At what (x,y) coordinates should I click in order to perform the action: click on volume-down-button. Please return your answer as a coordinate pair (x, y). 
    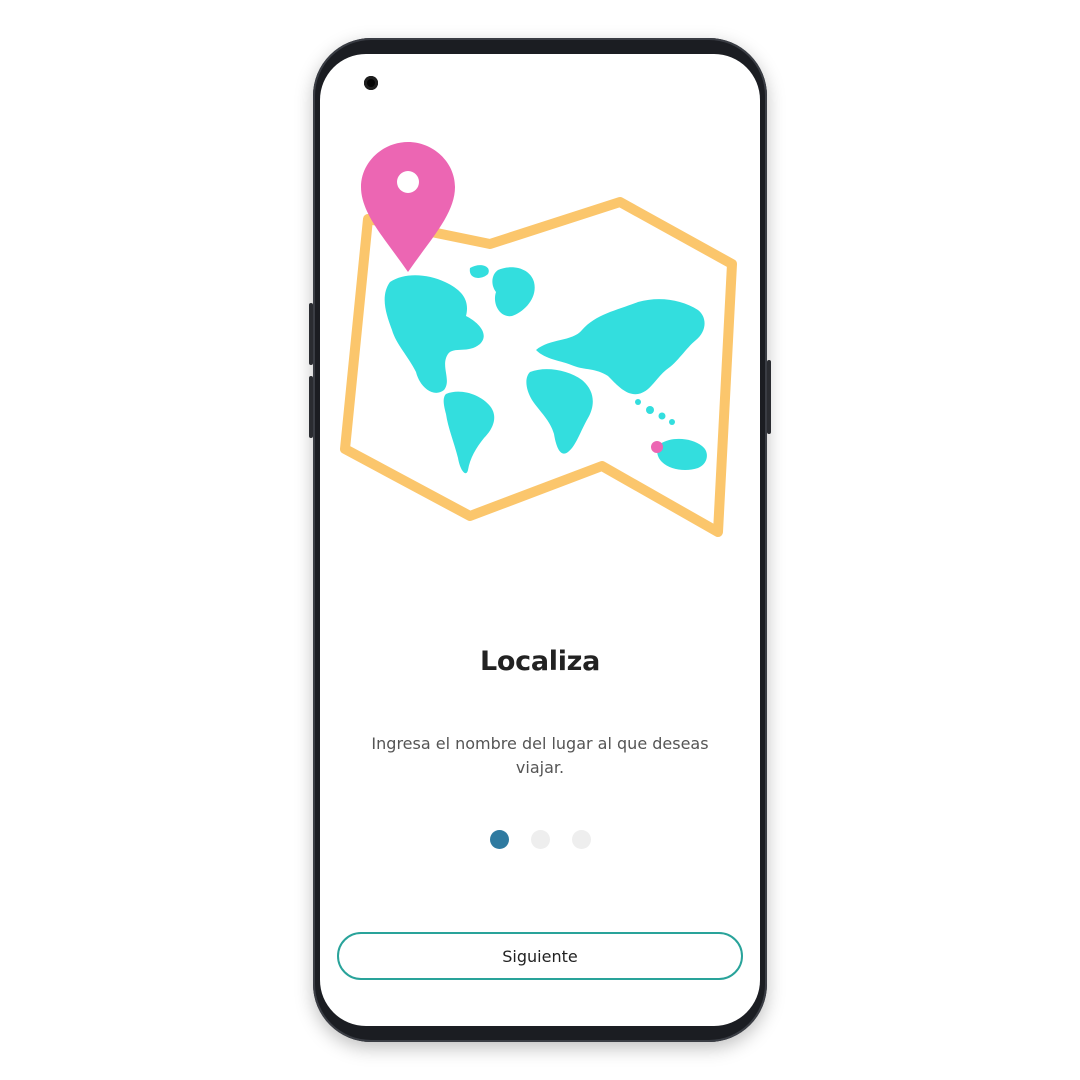
    Looking at the image, I should click on (311, 407).